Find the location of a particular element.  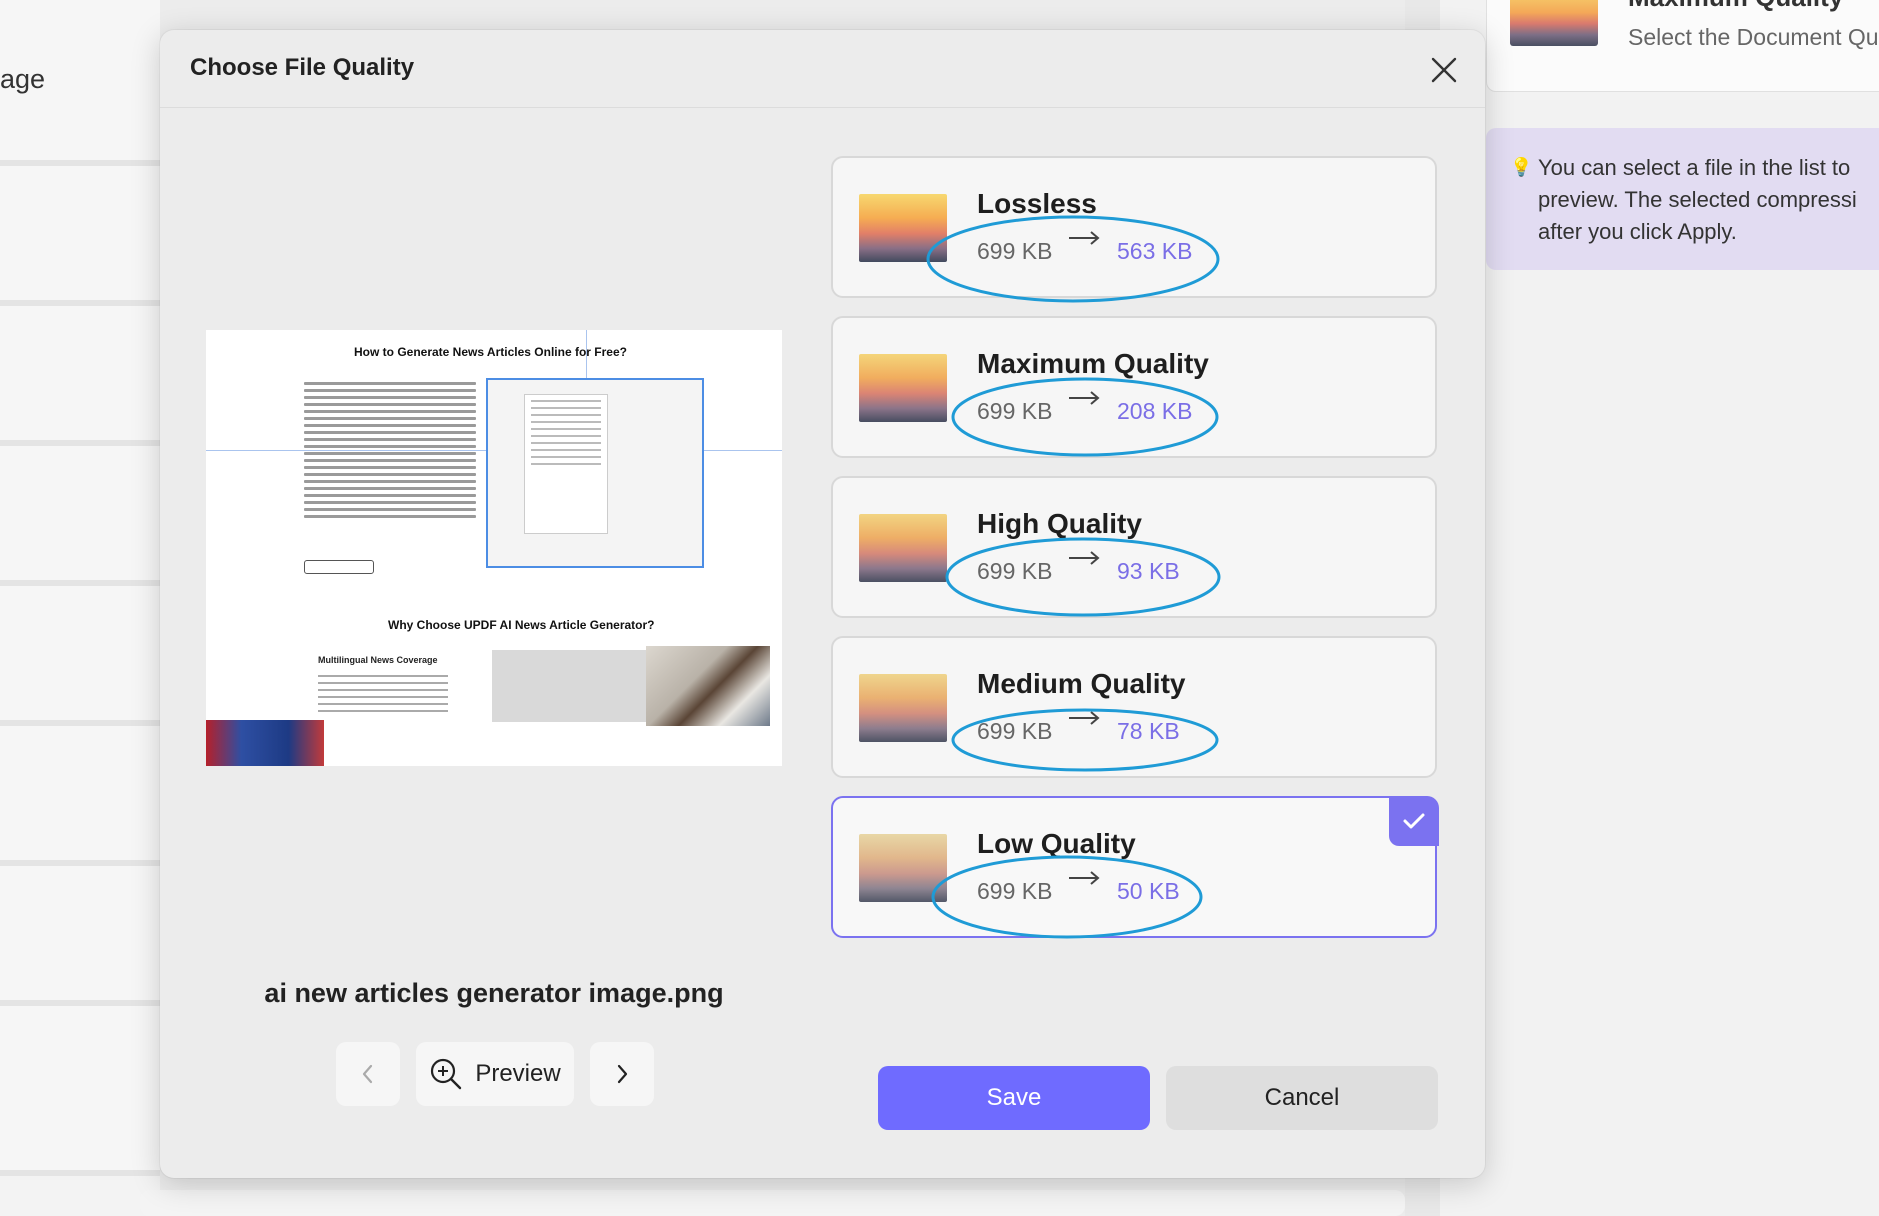

background-card-subtitle: Select the Document Qu is located at coordinates (1753, 37).